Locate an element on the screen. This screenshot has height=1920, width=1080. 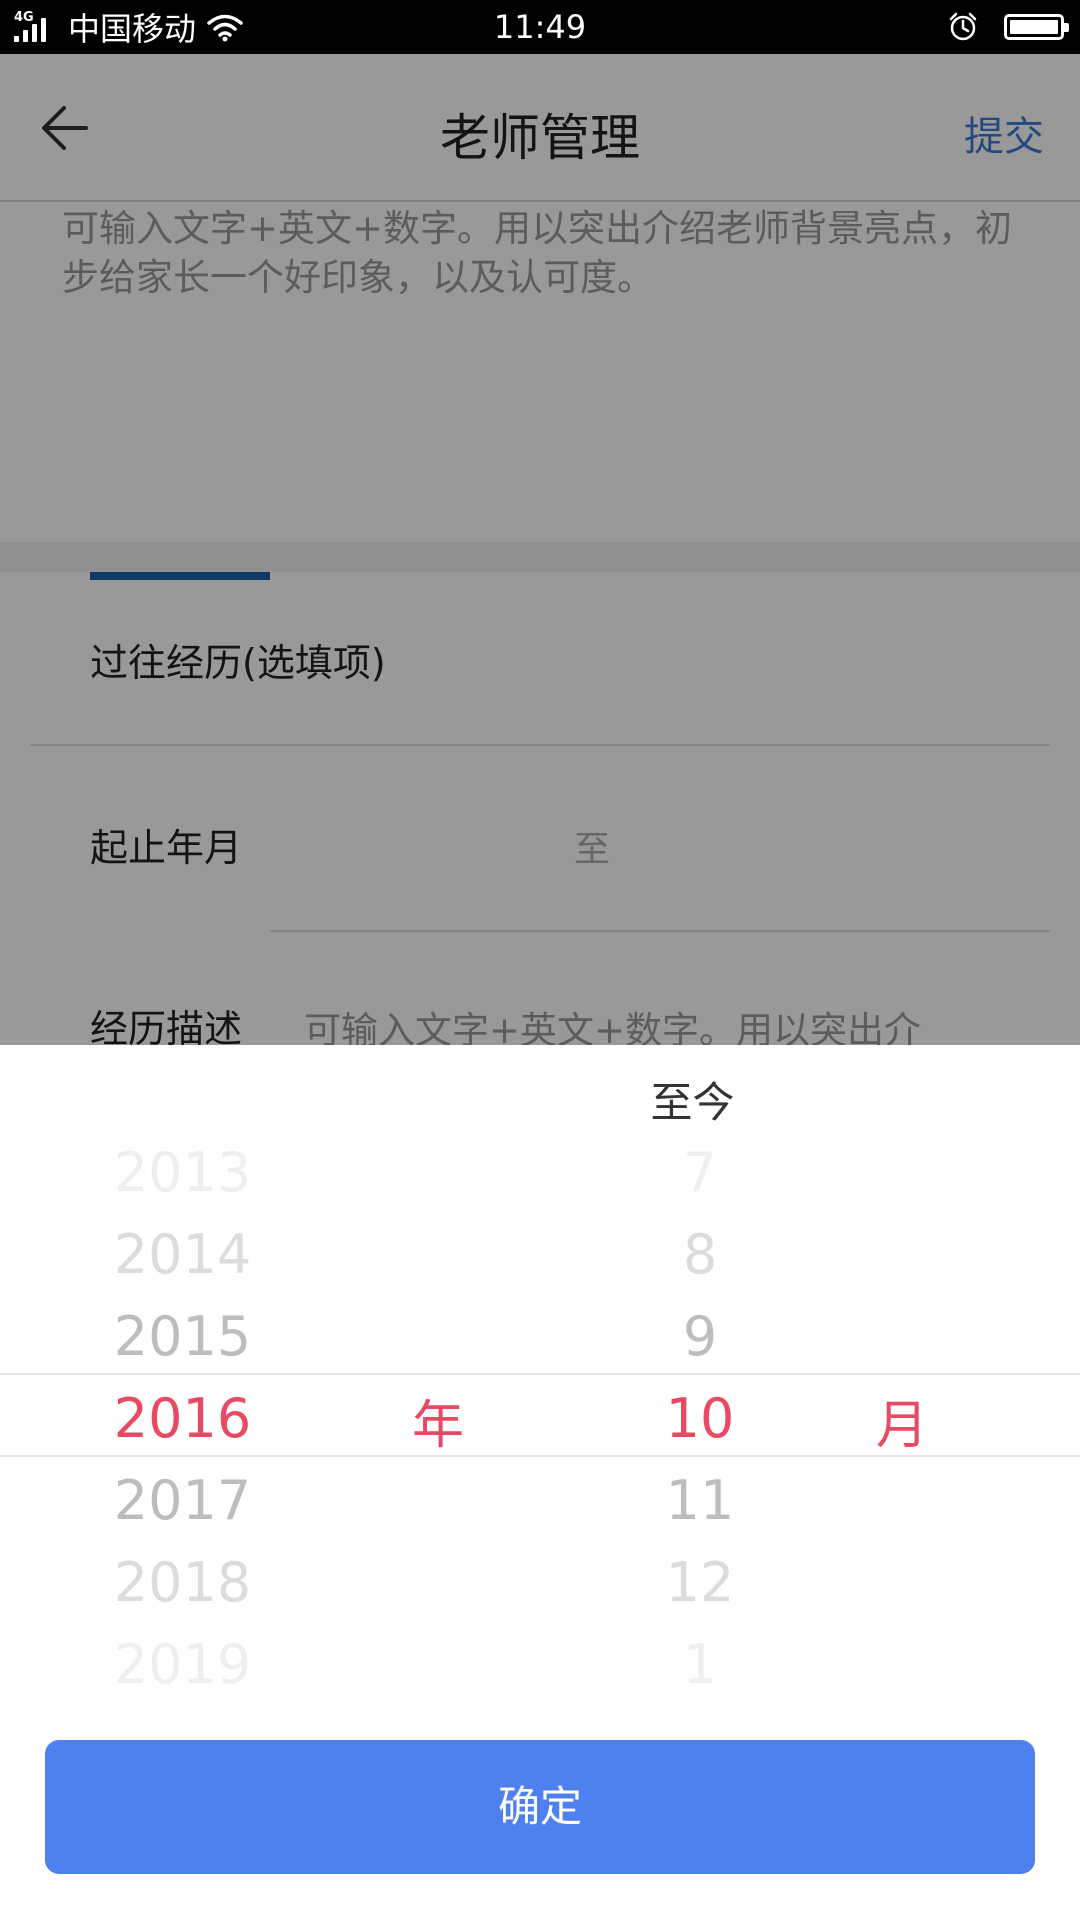
until-now-option: 至今 is located at coordinates (540, 1099).